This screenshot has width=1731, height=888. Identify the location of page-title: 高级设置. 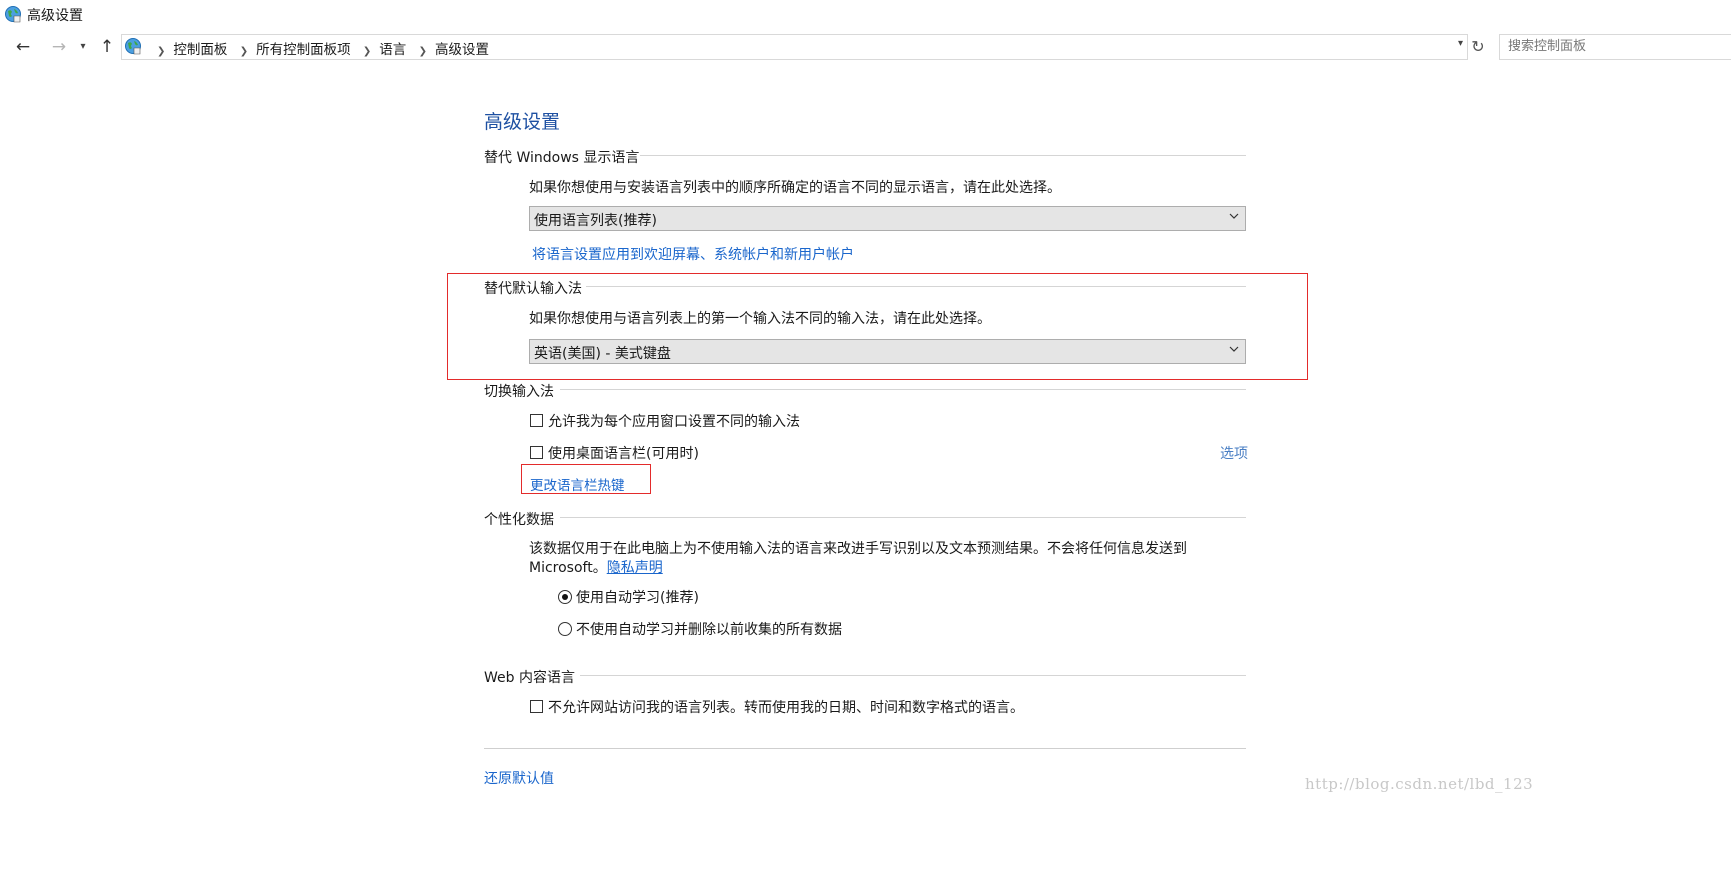
(522, 122).